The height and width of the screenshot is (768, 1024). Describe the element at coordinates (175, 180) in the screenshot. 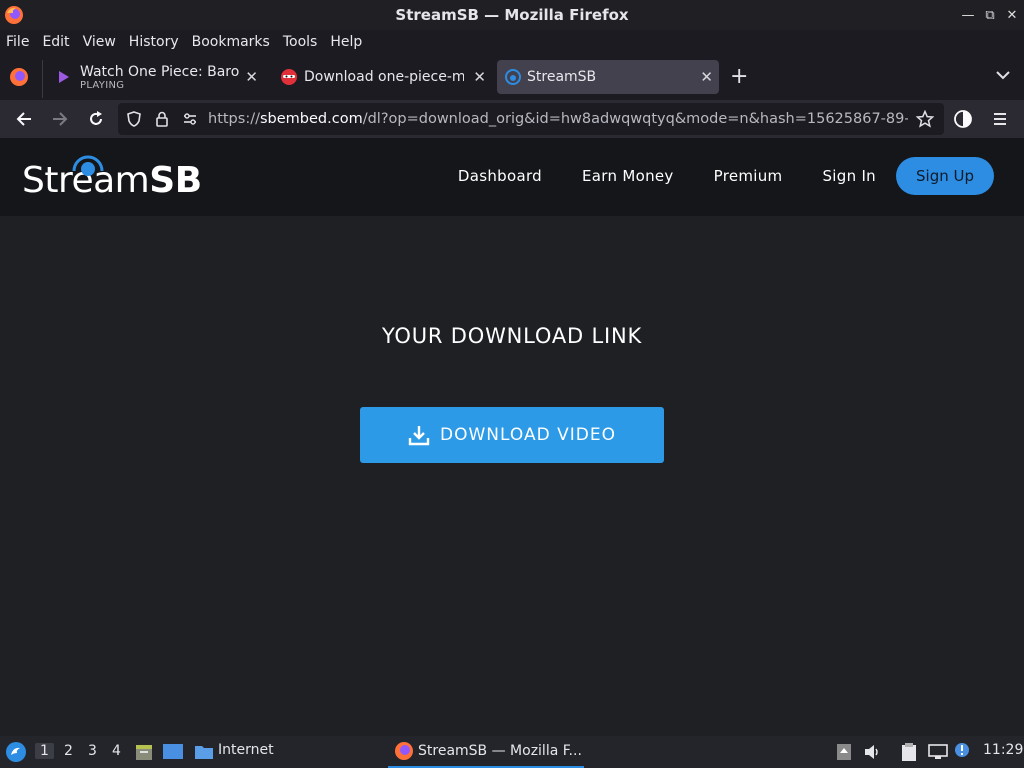

I see `logo-sb: SB` at that location.